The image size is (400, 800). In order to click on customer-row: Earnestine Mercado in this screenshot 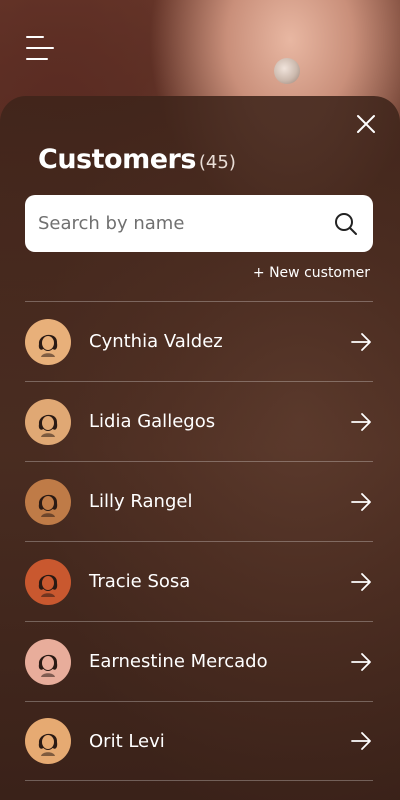, I will do `click(199, 661)`.